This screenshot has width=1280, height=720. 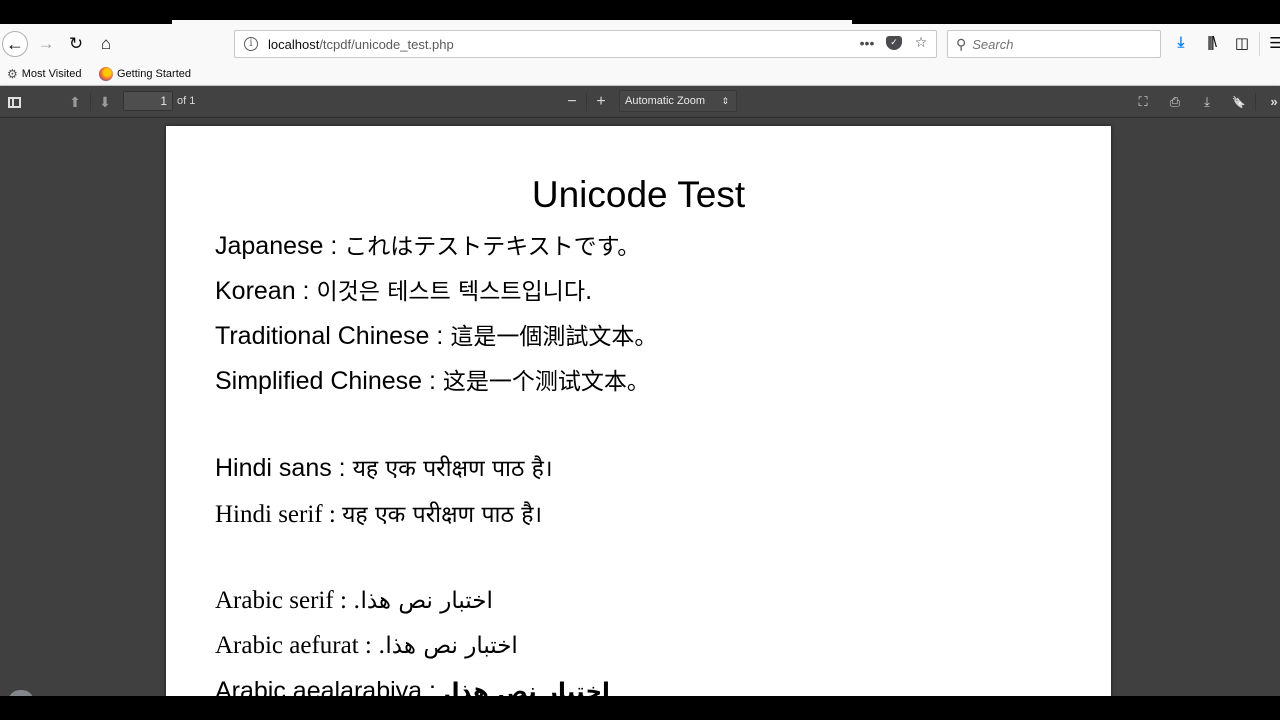 I want to click on text-line-korean: Korean : 이것은 테스트 텍스트입니다., so click(x=403, y=289).